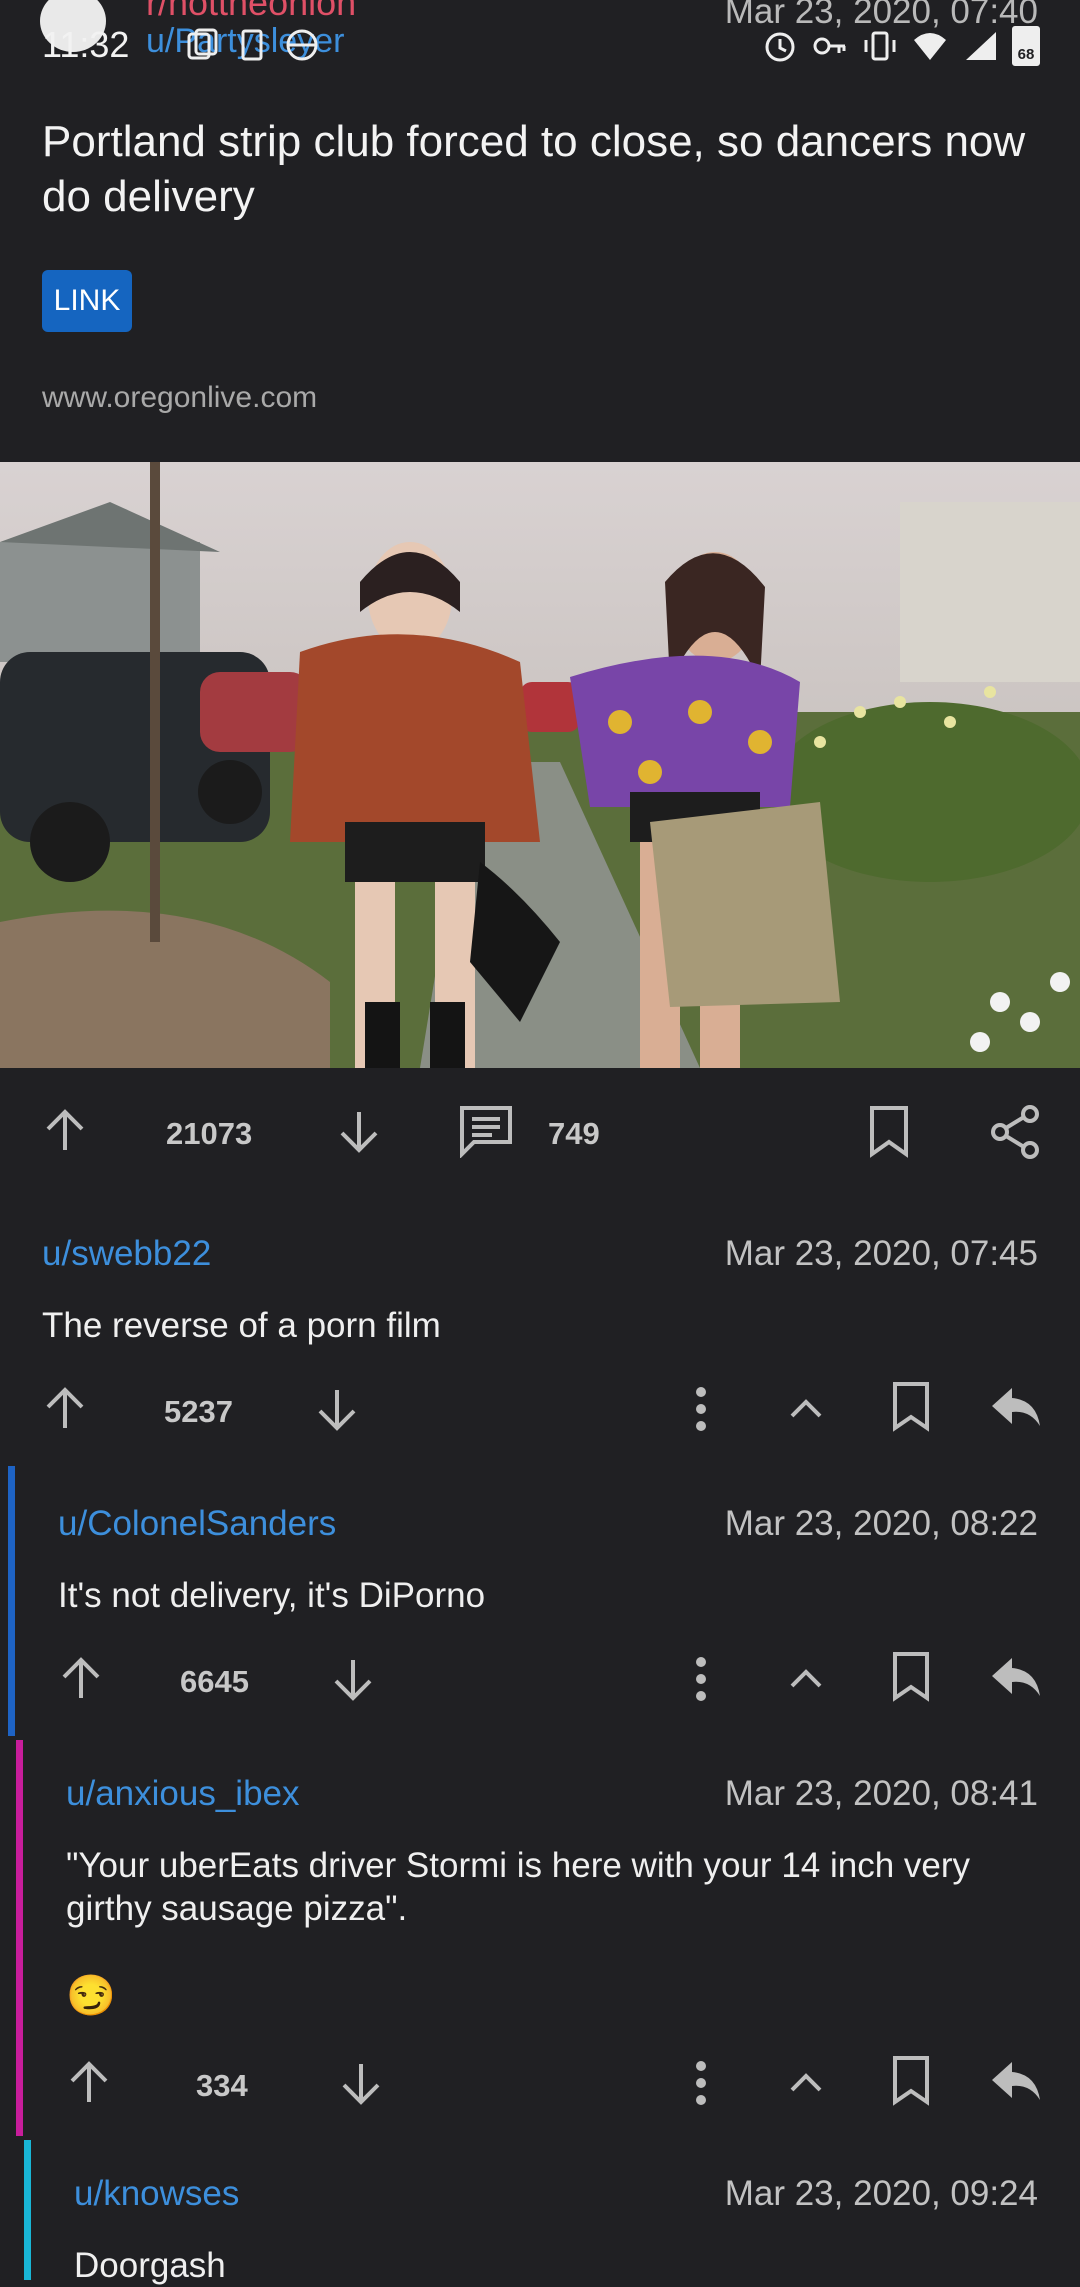  Describe the element at coordinates (214, 1681) in the screenshot. I see `comment-score: 6645` at that location.